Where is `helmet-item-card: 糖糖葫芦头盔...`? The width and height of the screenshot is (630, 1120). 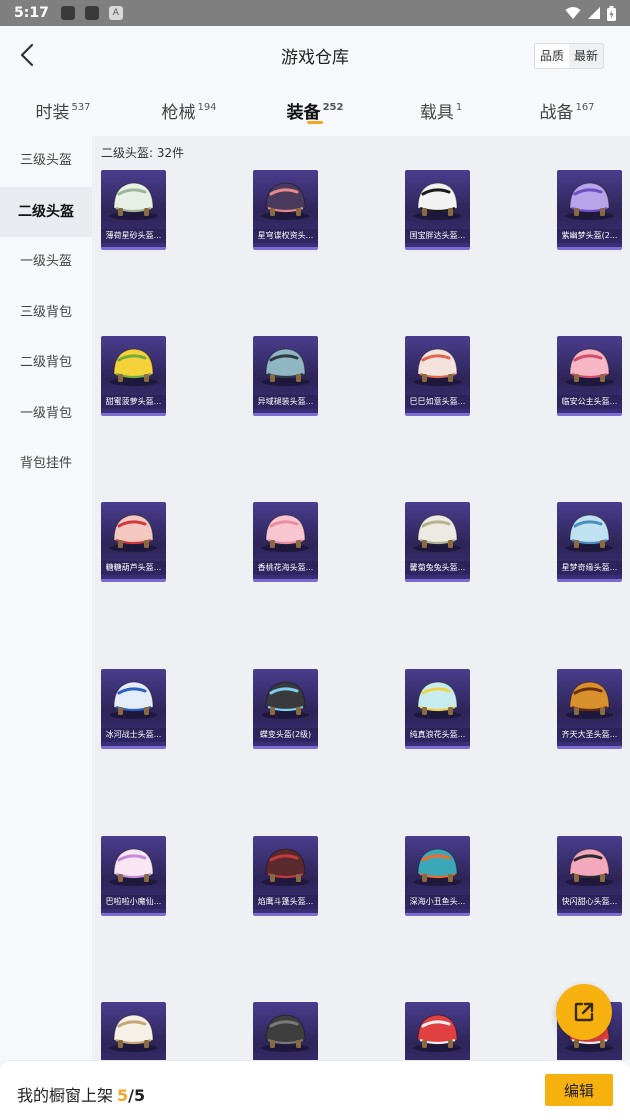
helmet-item-card: 糖糖葫芦头盔... is located at coordinates (133, 542).